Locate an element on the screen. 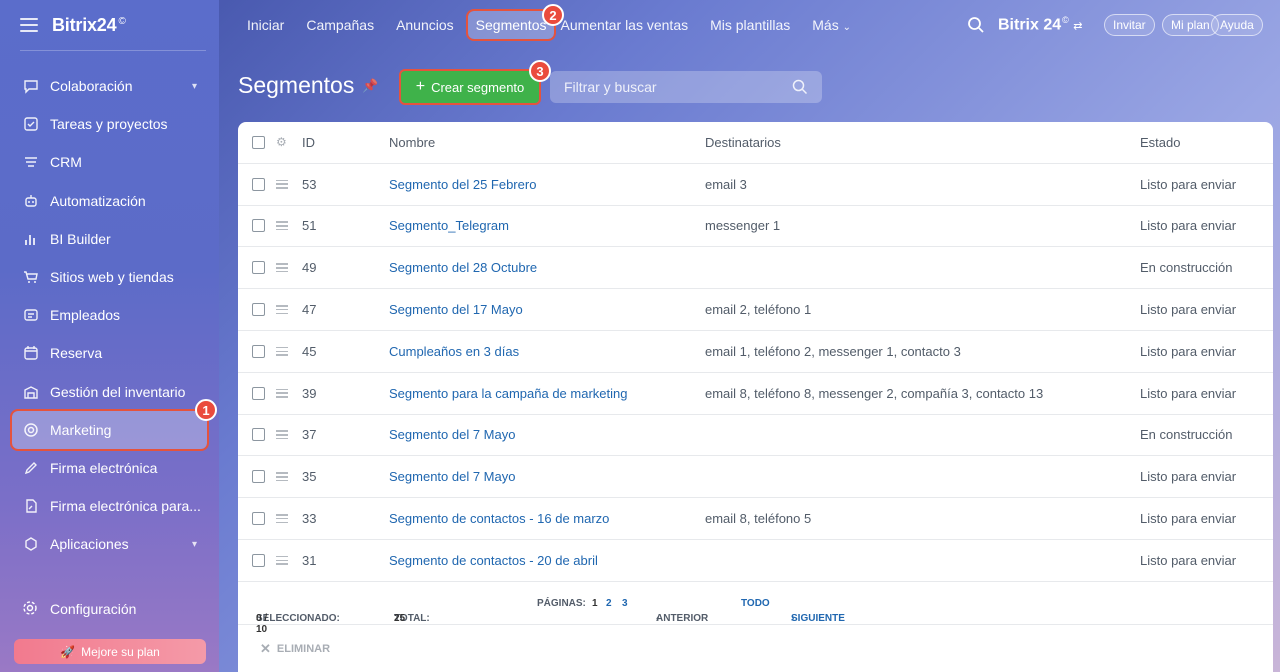 The height and width of the screenshot is (672, 1280). row-name-link: Segmento de contactos - 16 de marzo is located at coordinates (499, 518).